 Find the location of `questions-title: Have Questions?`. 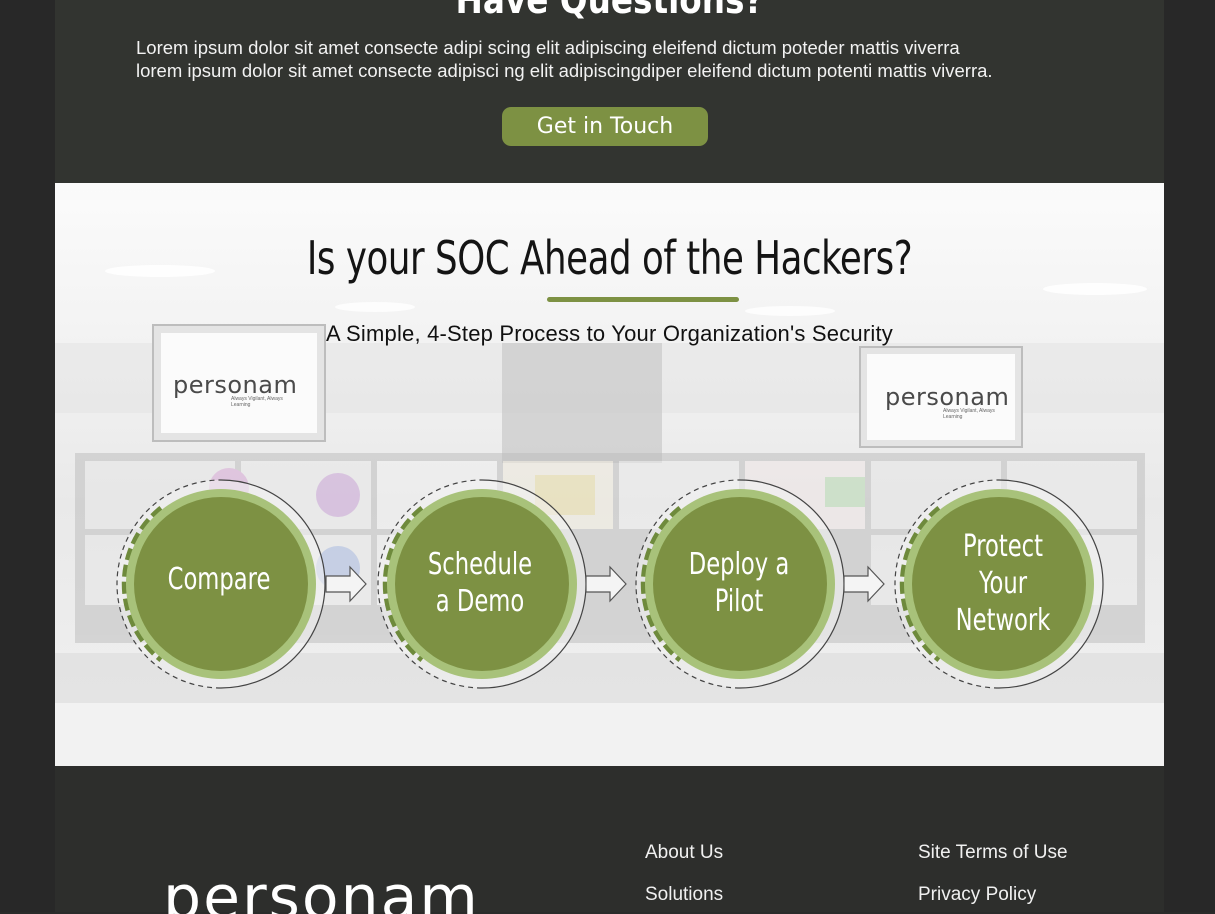

questions-title: Have Questions? is located at coordinates (609, 11).